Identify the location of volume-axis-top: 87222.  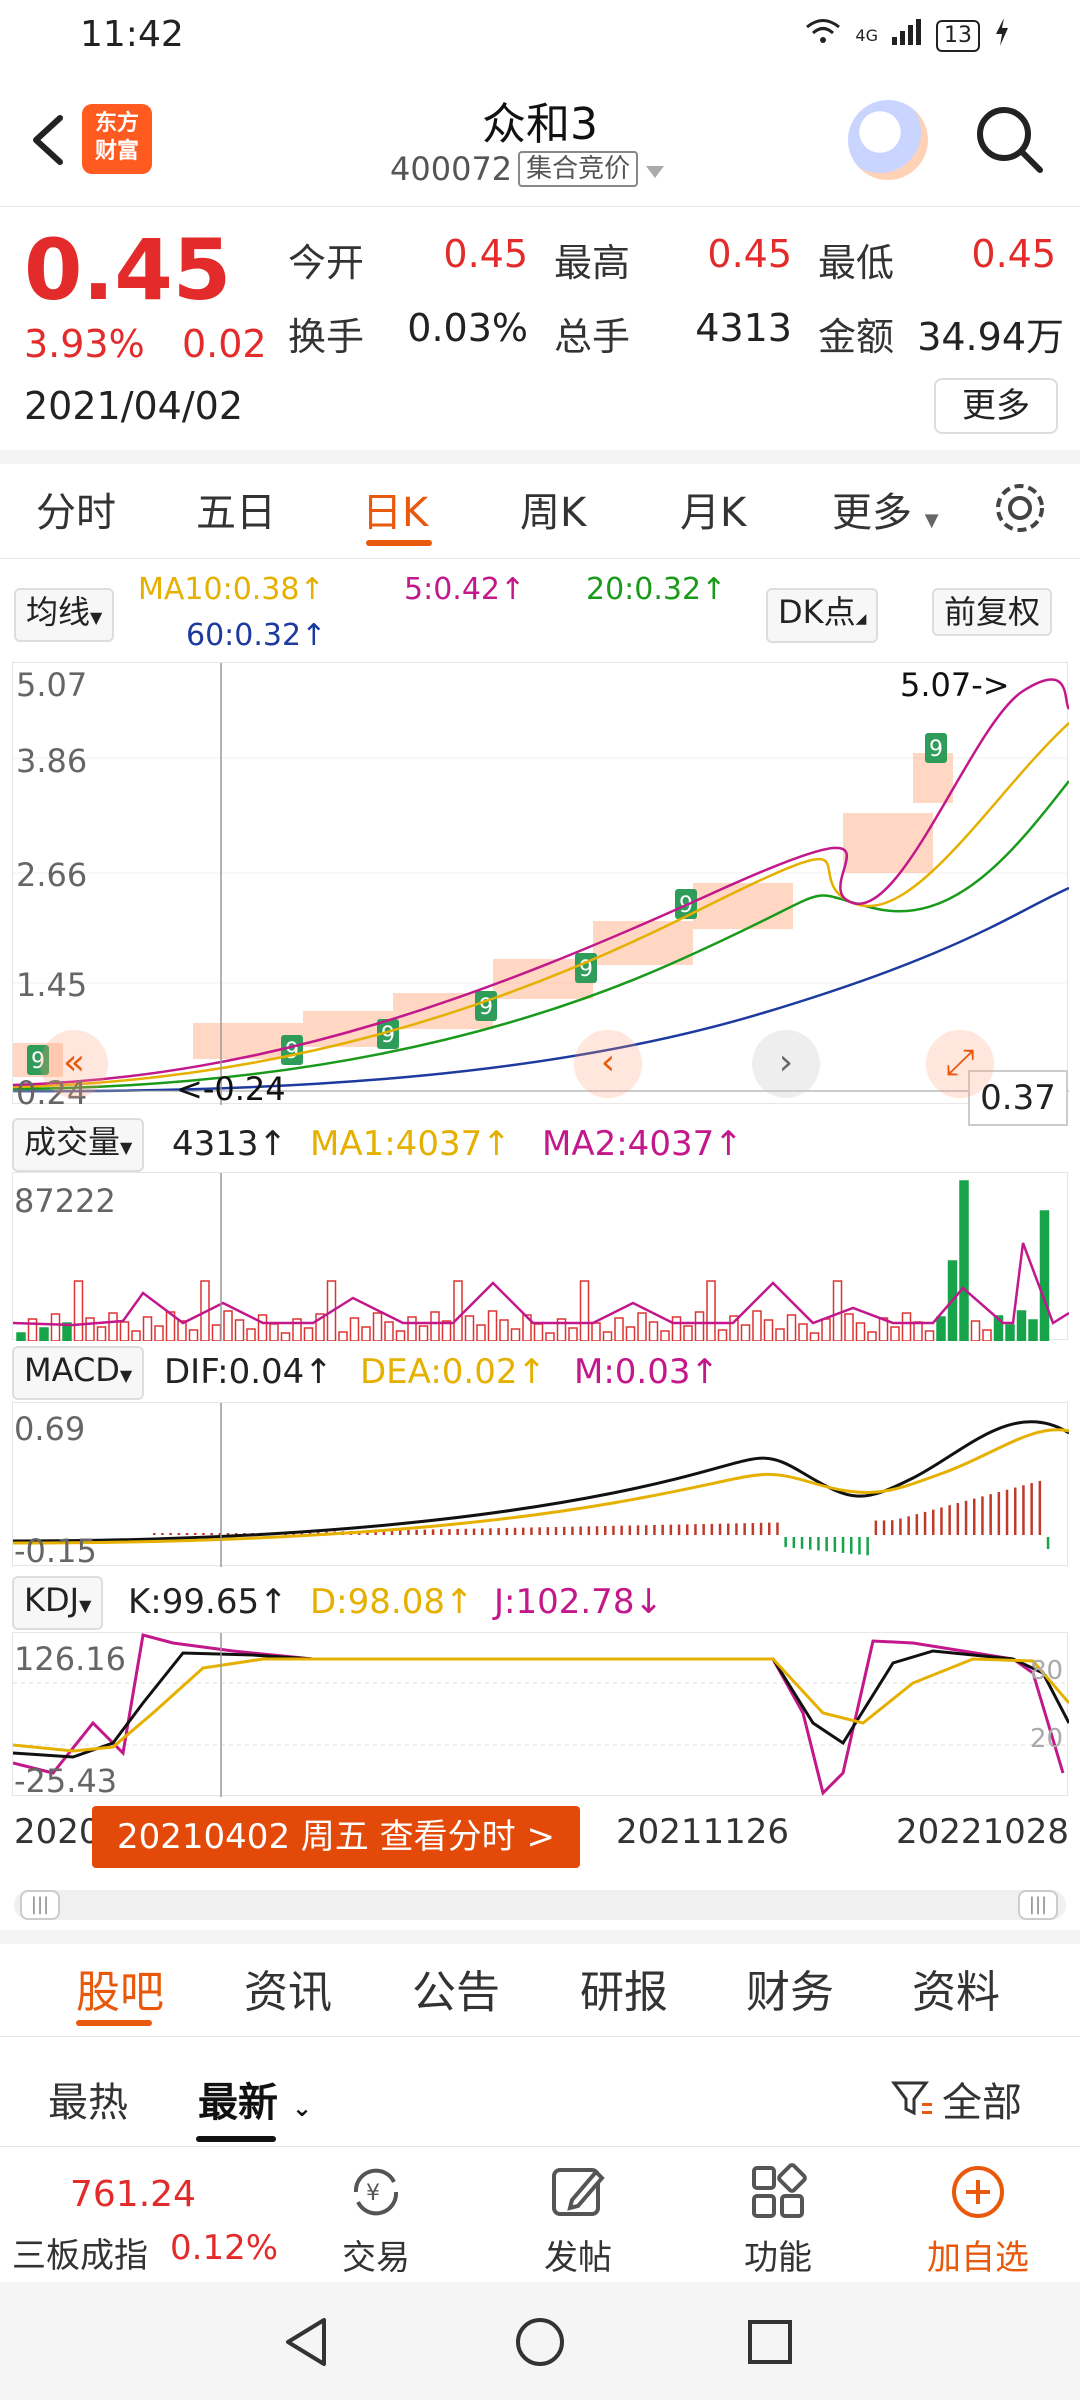
(65, 1201).